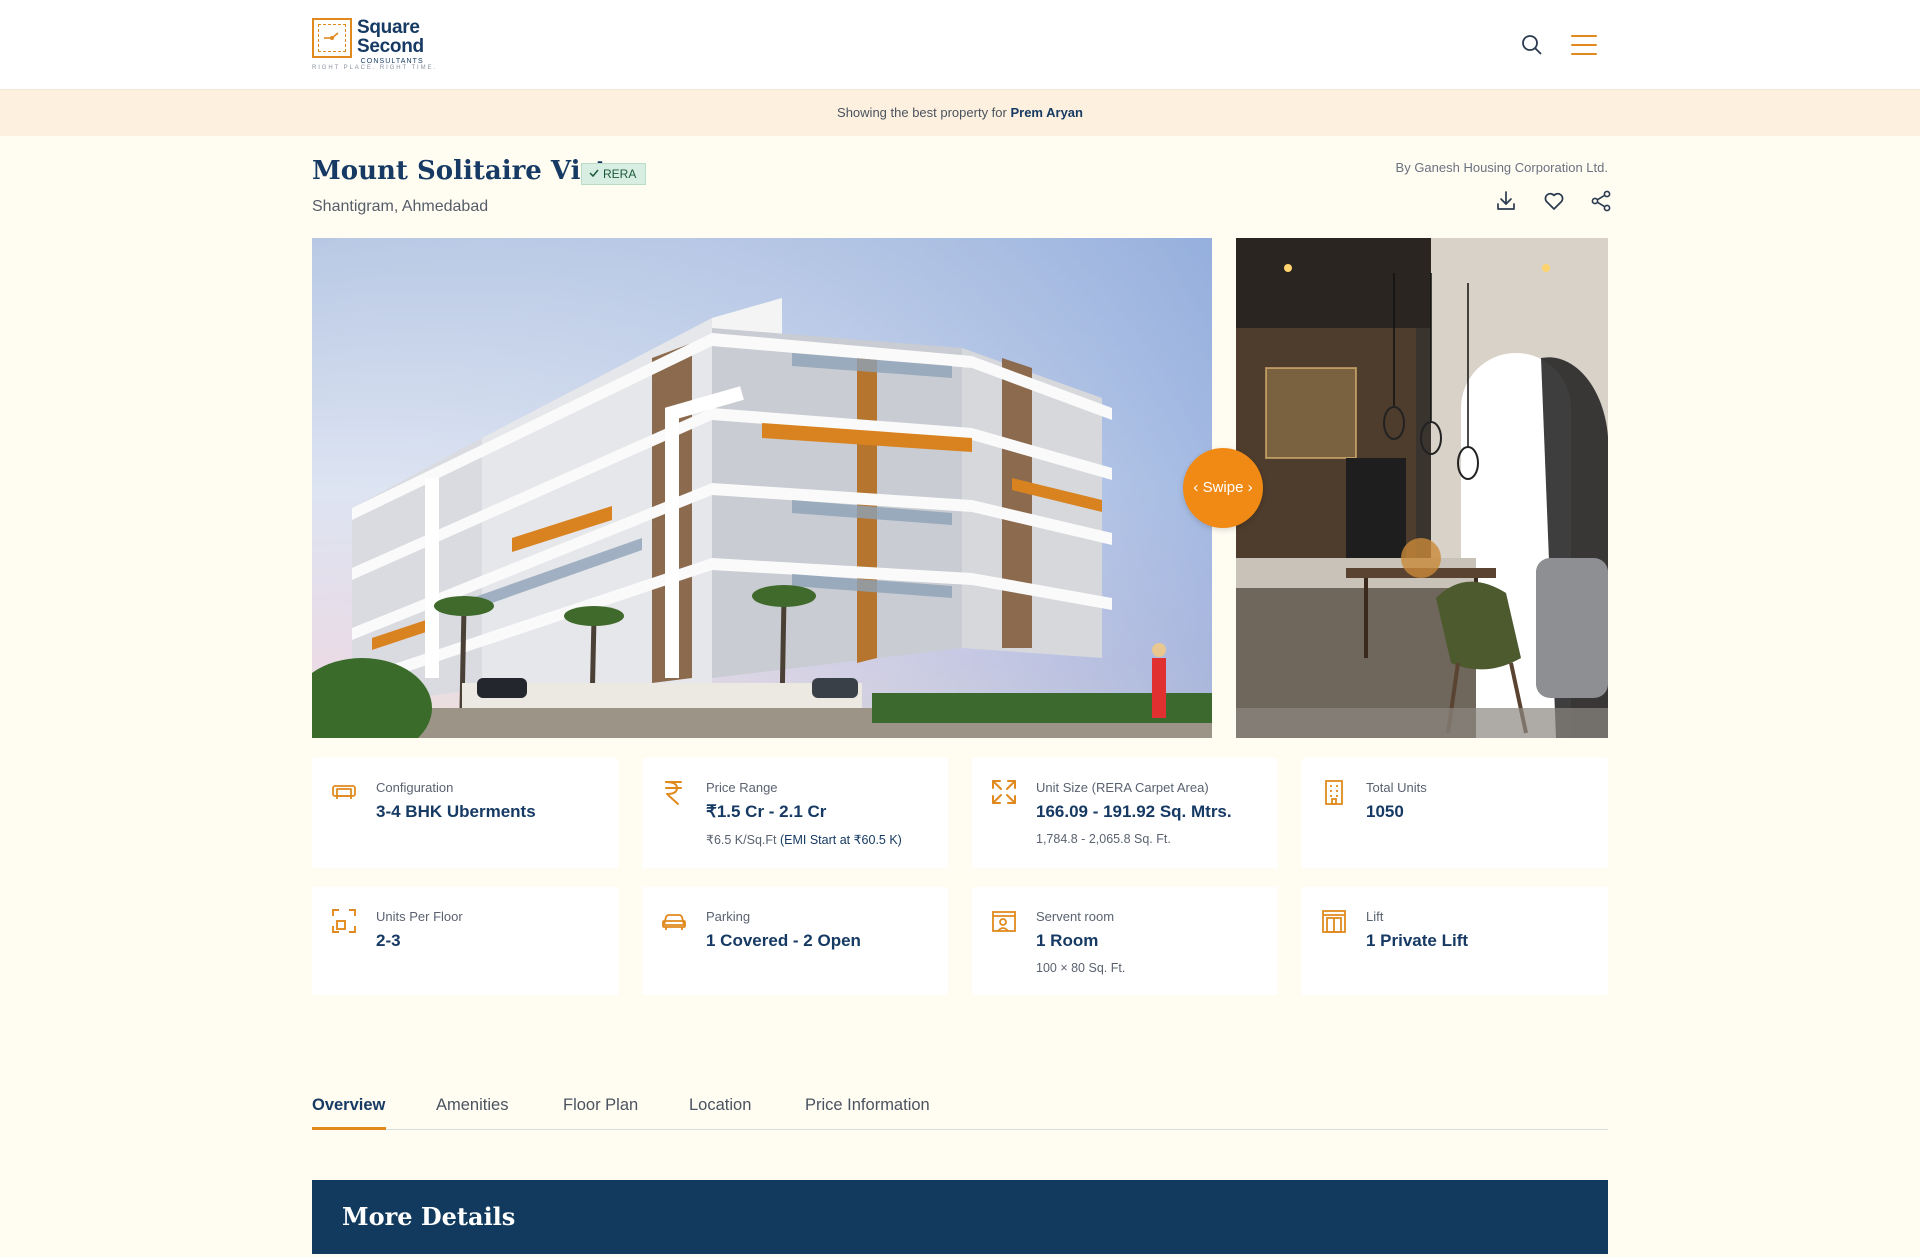 The image size is (1920, 1257). Describe the element at coordinates (1385, 811) in the screenshot. I see `card-value: 1050` at that location.